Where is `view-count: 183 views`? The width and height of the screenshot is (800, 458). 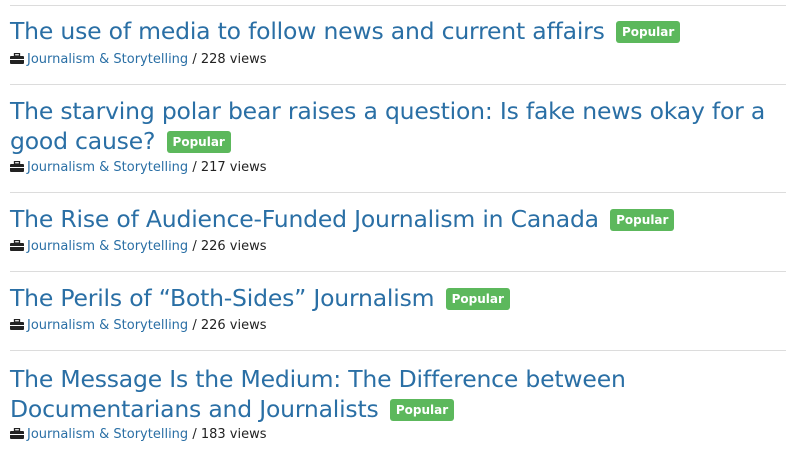
view-count: 183 views is located at coordinates (233, 434).